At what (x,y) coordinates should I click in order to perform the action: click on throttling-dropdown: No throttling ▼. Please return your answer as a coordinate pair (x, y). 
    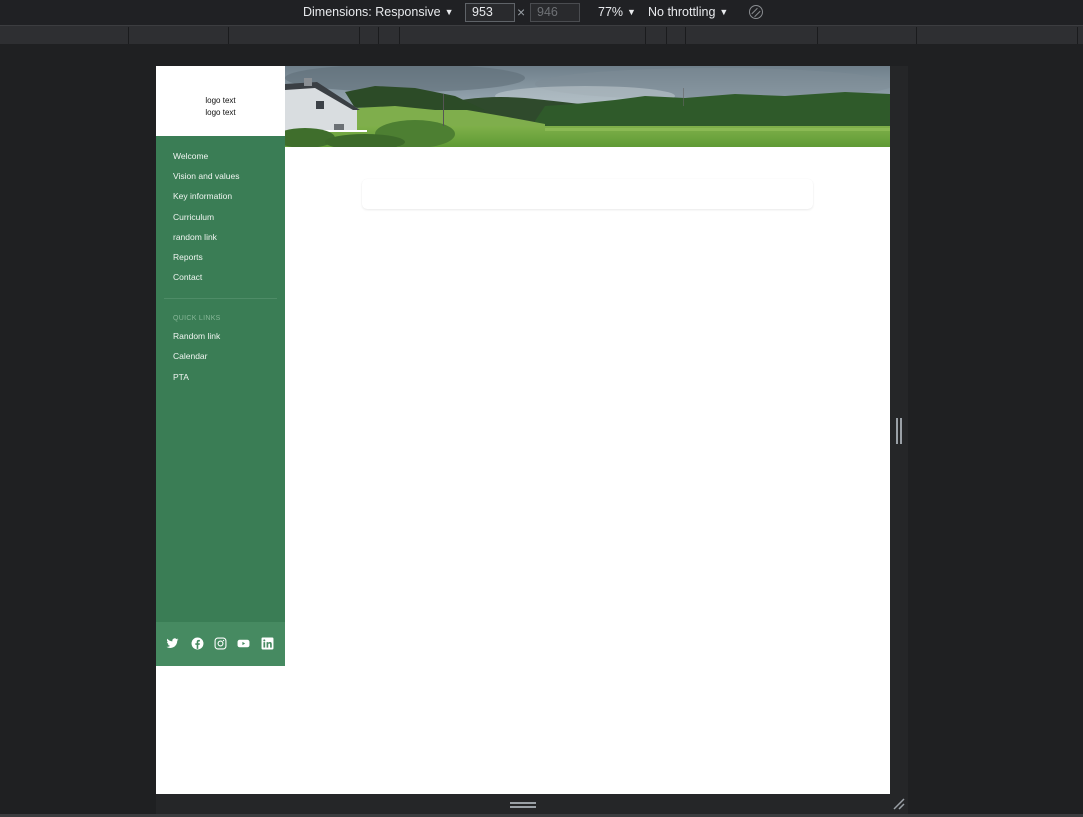
    Looking at the image, I should click on (688, 12).